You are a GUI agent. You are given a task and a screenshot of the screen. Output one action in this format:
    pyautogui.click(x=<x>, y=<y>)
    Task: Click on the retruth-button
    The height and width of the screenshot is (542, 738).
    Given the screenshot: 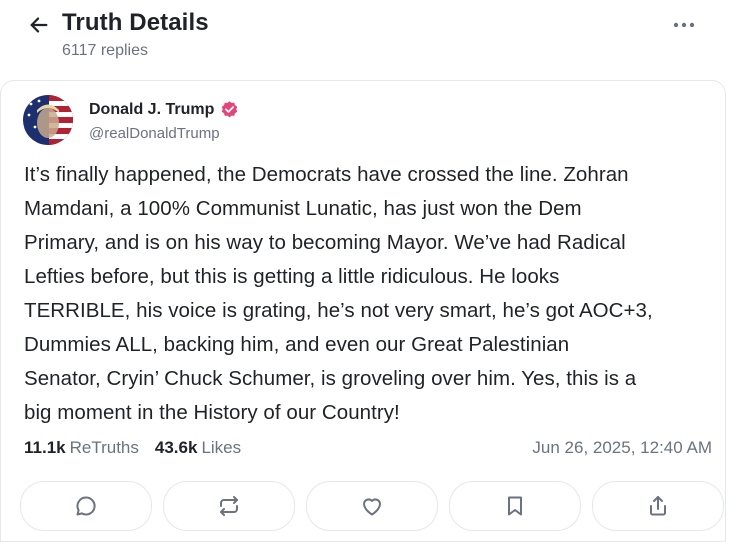 What is the action you would take?
    pyautogui.click(x=229, y=506)
    